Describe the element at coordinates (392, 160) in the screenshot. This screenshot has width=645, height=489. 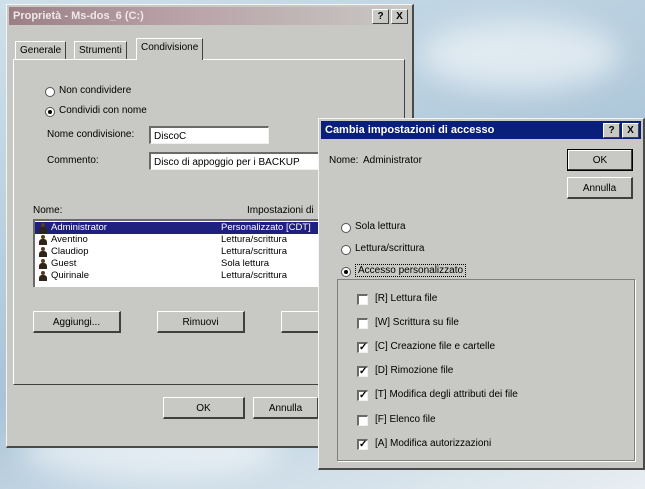
I see `name-value: Administrator` at that location.